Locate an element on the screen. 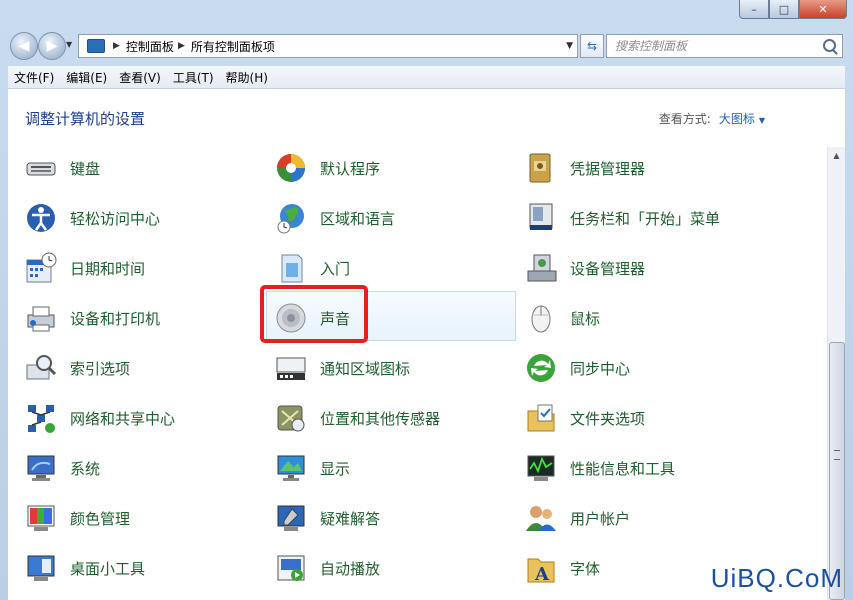  control-panel-item: 轻松访问中心 is located at coordinates (92, 218).